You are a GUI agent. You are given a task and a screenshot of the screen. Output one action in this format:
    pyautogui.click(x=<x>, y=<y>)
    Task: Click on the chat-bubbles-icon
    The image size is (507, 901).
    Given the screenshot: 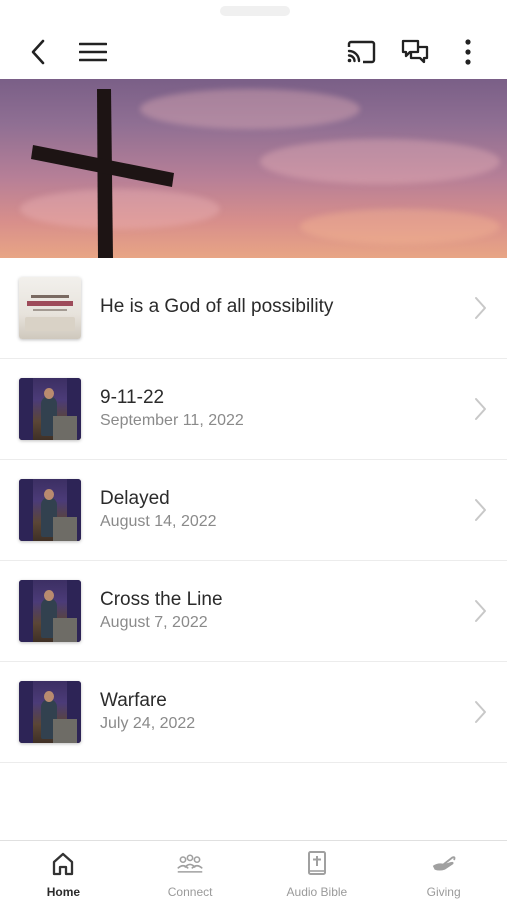 What is the action you would take?
    pyautogui.click(x=415, y=51)
    